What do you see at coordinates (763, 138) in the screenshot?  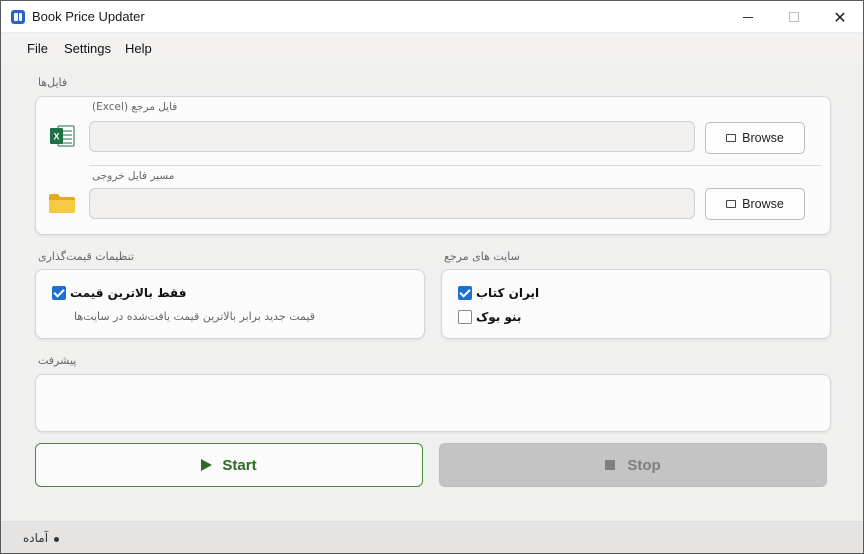 I see `reference-browse-label: Browse` at bounding box center [763, 138].